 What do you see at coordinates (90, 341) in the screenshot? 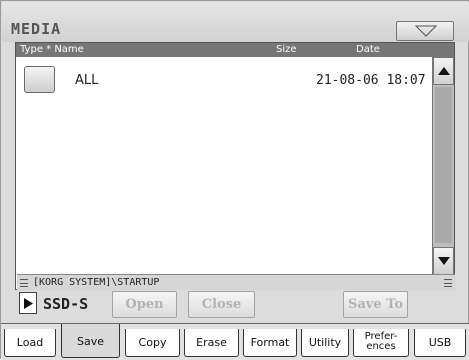
I see `tab-save: Save` at bounding box center [90, 341].